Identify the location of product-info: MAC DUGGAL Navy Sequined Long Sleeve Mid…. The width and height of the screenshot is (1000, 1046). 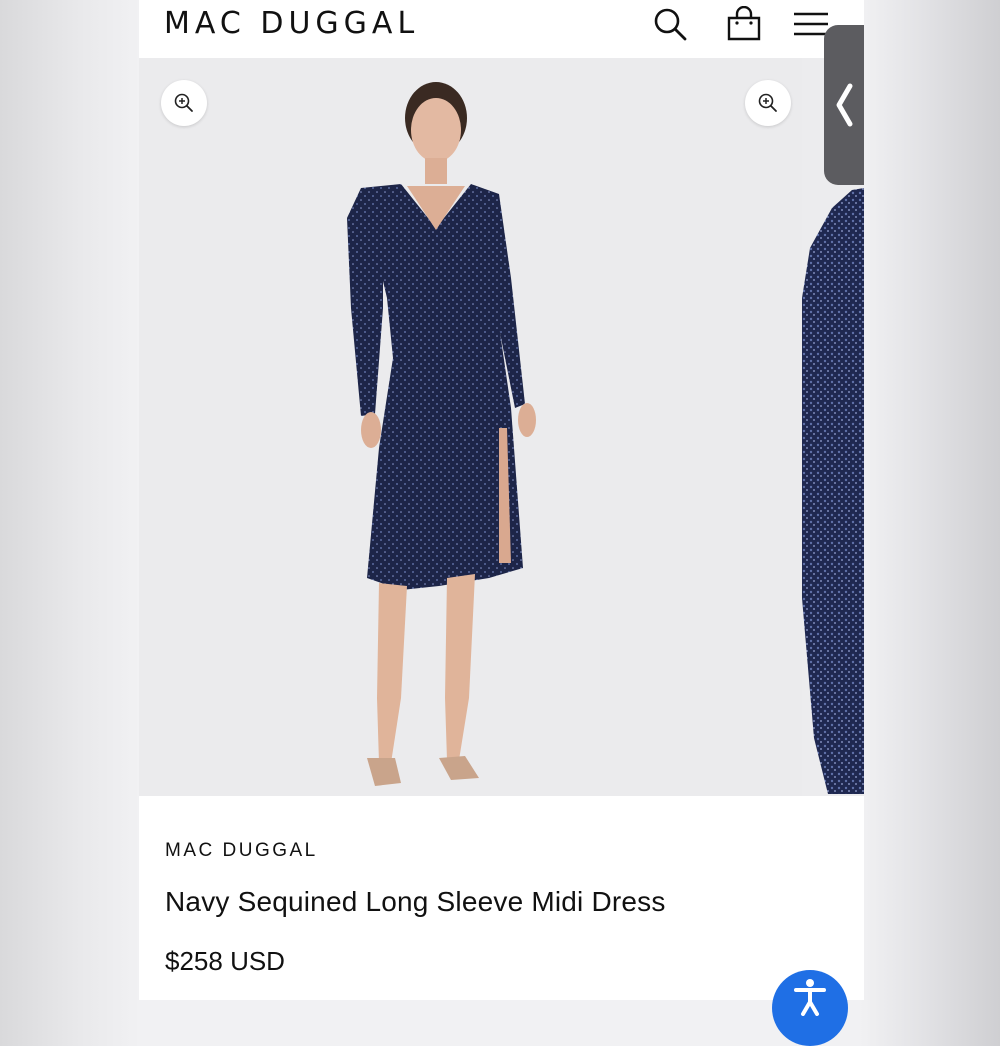
(501, 898).